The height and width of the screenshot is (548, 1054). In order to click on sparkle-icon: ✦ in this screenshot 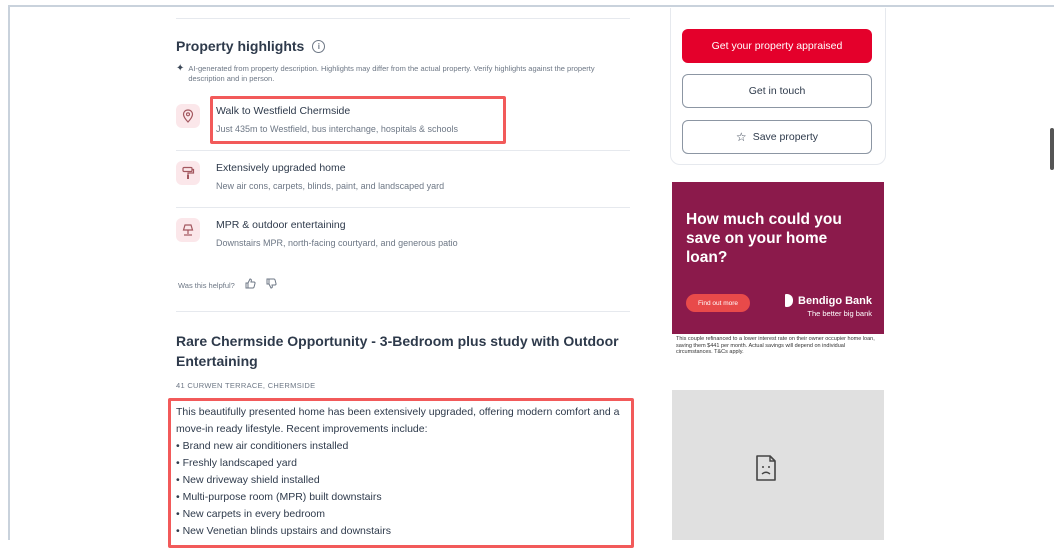, I will do `click(180, 68)`.